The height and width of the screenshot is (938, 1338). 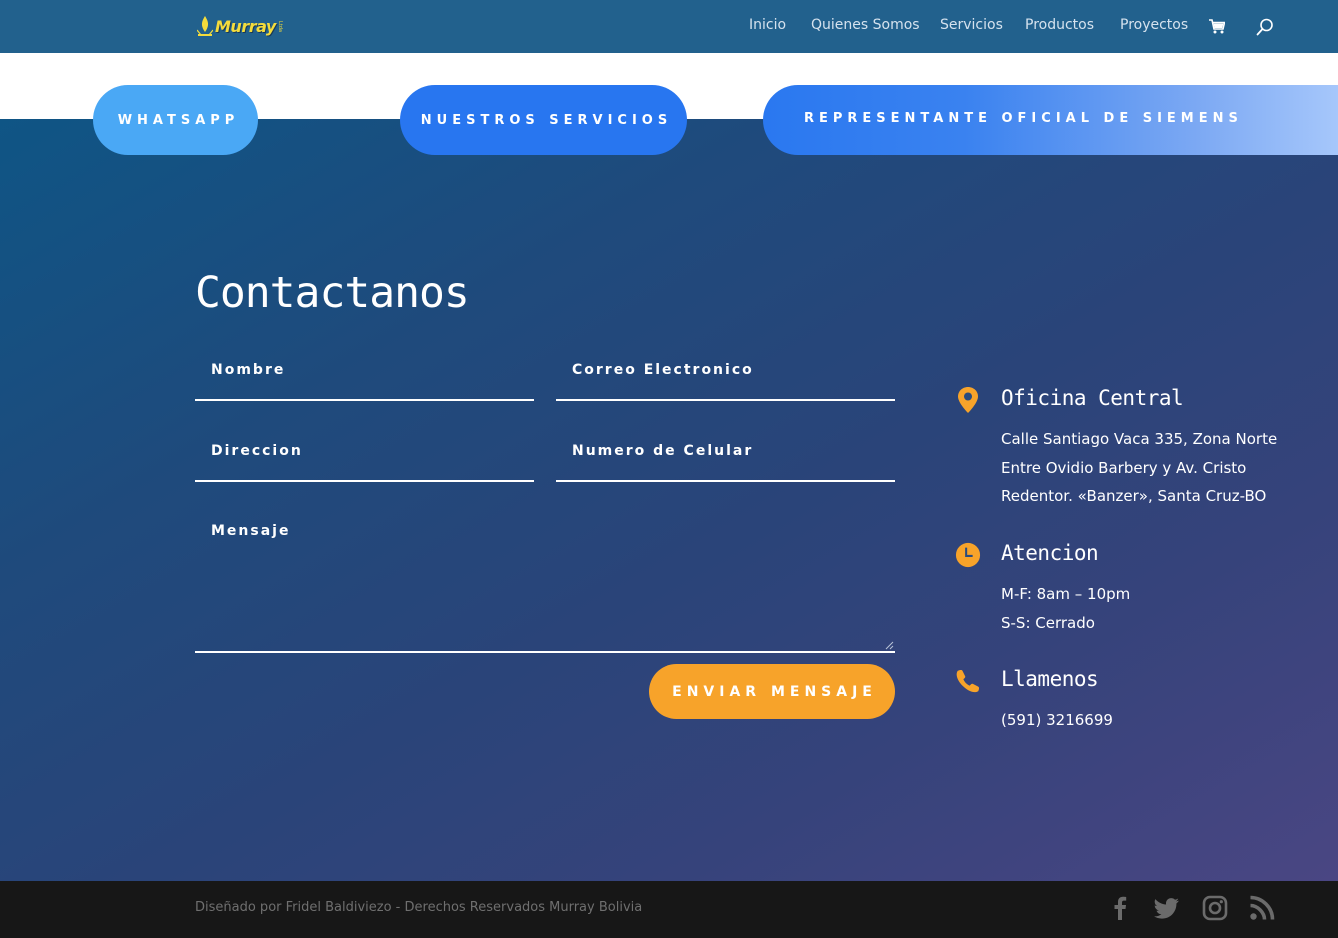 What do you see at coordinates (257, 451) in the screenshot?
I see `direccion-placeholder: Direccion` at bounding box center [257, 451].